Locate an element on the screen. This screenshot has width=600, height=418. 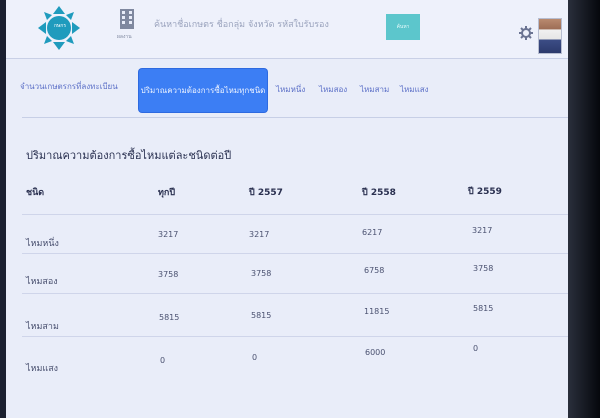
table-cell-type: ไหมสาม is located at coordinates (42, 327).